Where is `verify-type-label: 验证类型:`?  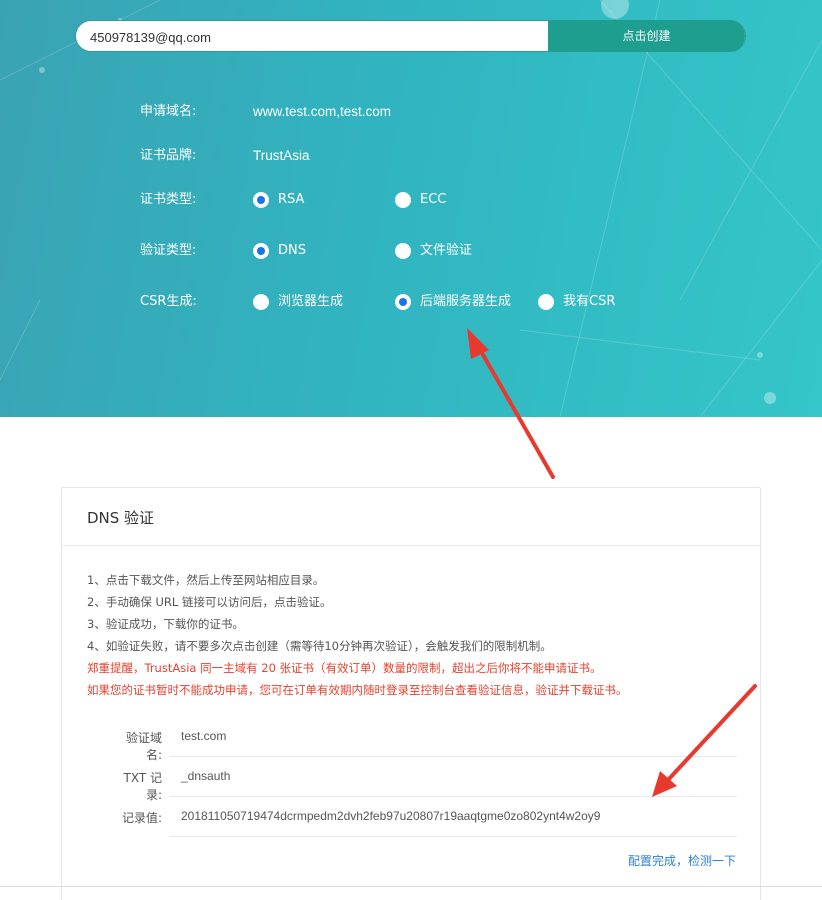 verify-type-label: 验证类型: is located at coordinates (168, 250).